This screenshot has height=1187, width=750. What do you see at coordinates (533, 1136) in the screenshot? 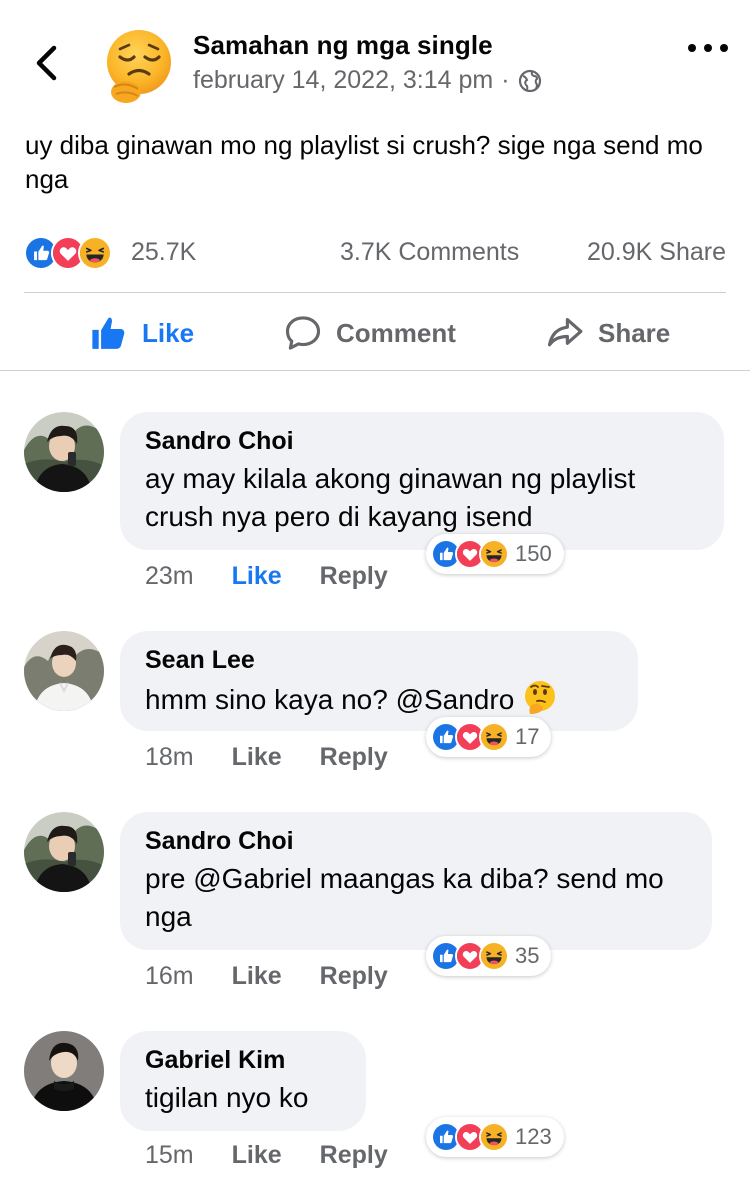
I see `reaction-count: 123` at bounding box center [533, 1136].